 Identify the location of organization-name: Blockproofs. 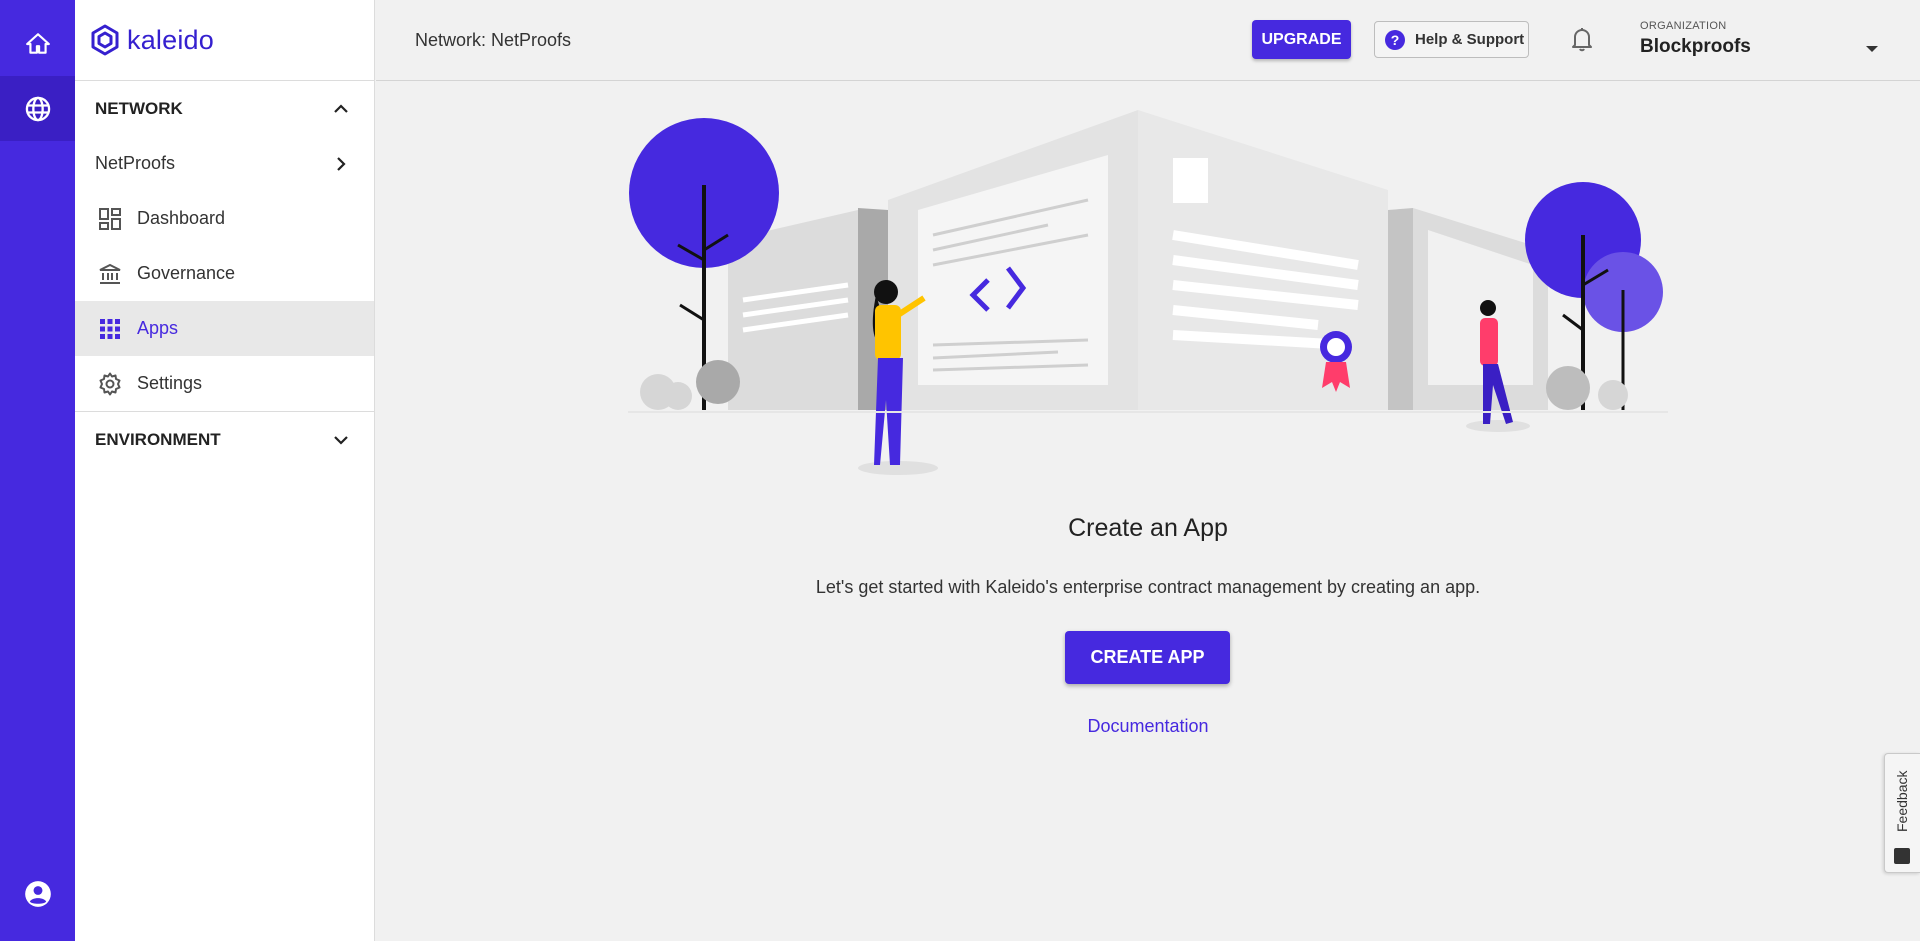
(1695, 46).